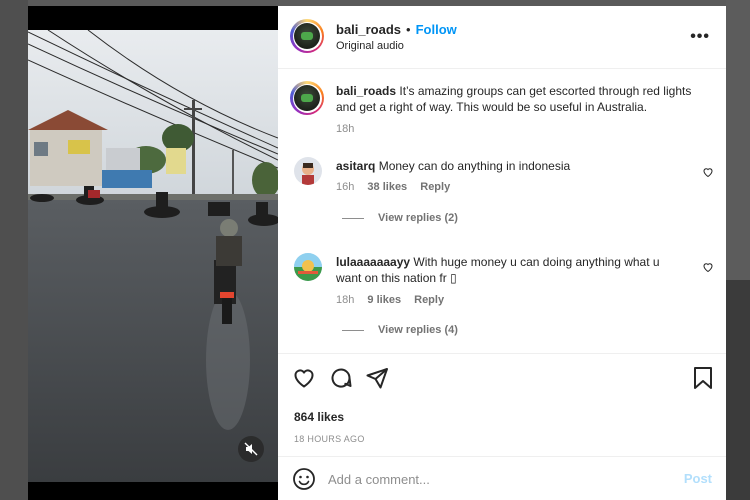 The height and width of the screenshot is (500, 750). What do you see at coordinates (319, 417) in the screenshot?
I see `like-count: 864 likes` at bounding box center [319, 417].